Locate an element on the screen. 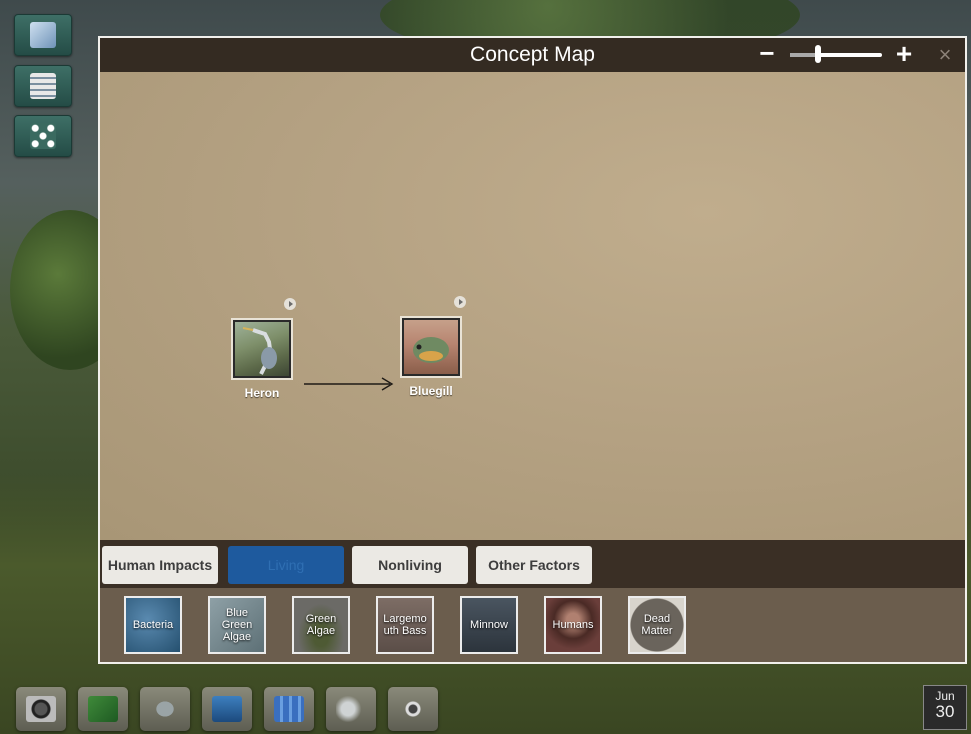 This screenshot has width=971, height=734. zoom-slider-thumb is located at coordinates (817, 54).